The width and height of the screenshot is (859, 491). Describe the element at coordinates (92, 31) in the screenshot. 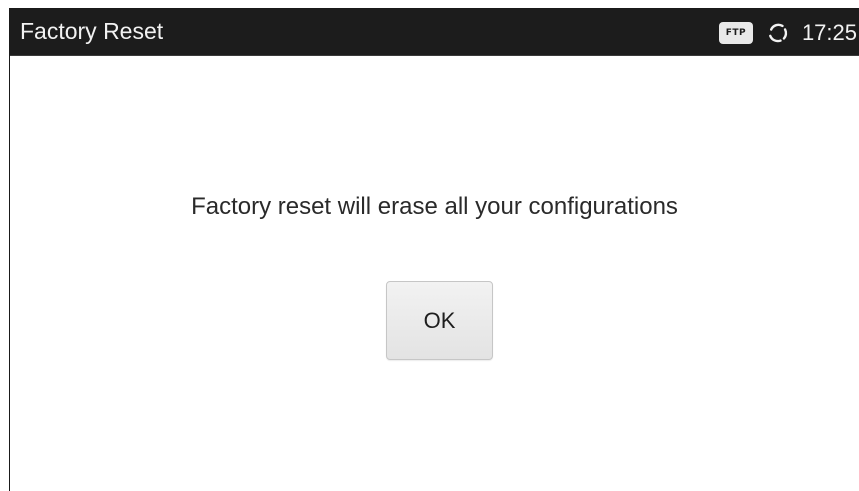

I see `page-title: Factory Reset` at that location.